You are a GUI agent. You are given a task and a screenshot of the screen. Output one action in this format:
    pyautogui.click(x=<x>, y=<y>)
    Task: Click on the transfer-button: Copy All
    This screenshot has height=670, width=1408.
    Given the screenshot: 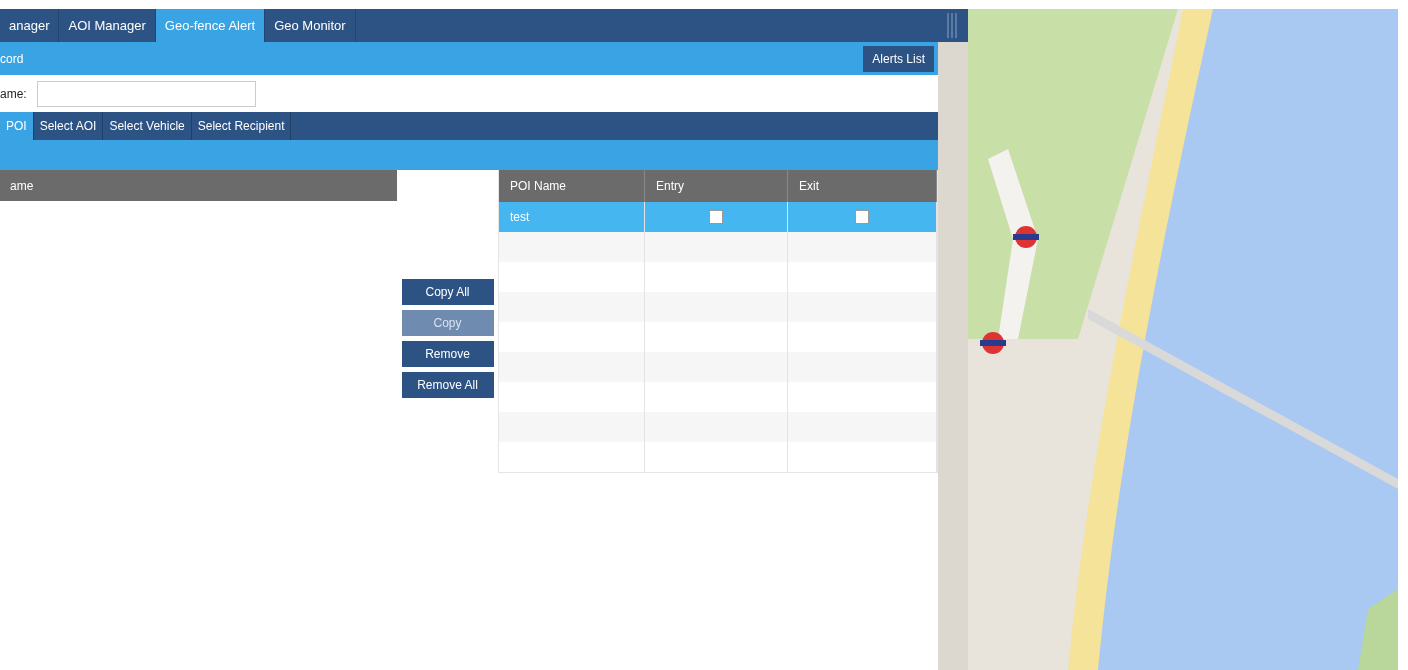 What is the action you would take?
    pyautogui.click(x=447, y=292)
    